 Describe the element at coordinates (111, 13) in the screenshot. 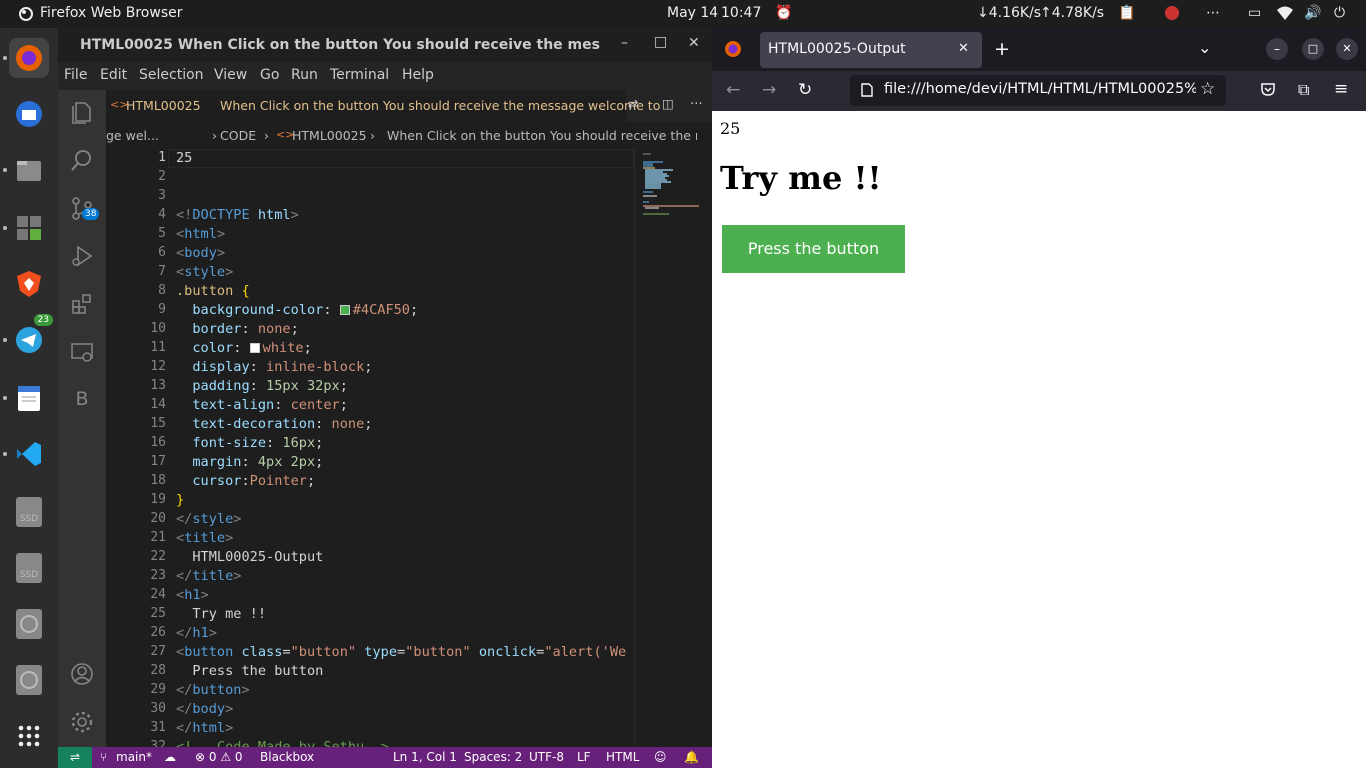

I see `app-name: Firefox Web Browser` at that location.